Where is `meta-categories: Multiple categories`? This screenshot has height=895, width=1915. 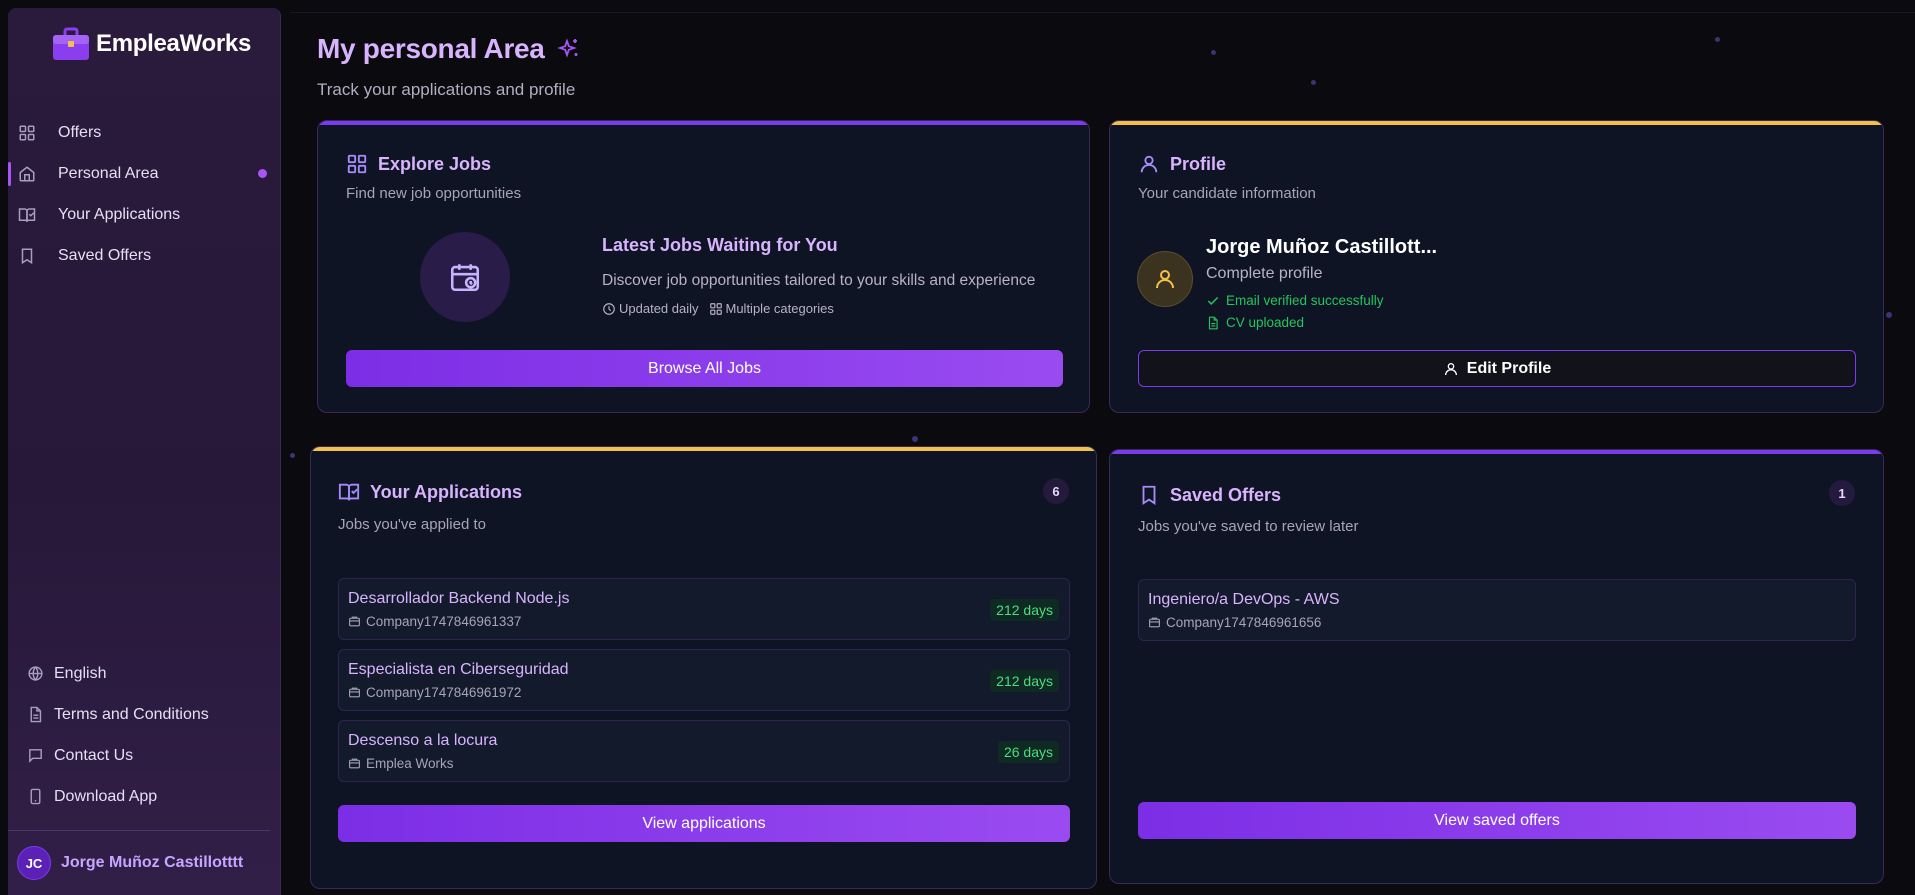 meta-categories: Multiple categories is located at coordinates (771, 308).